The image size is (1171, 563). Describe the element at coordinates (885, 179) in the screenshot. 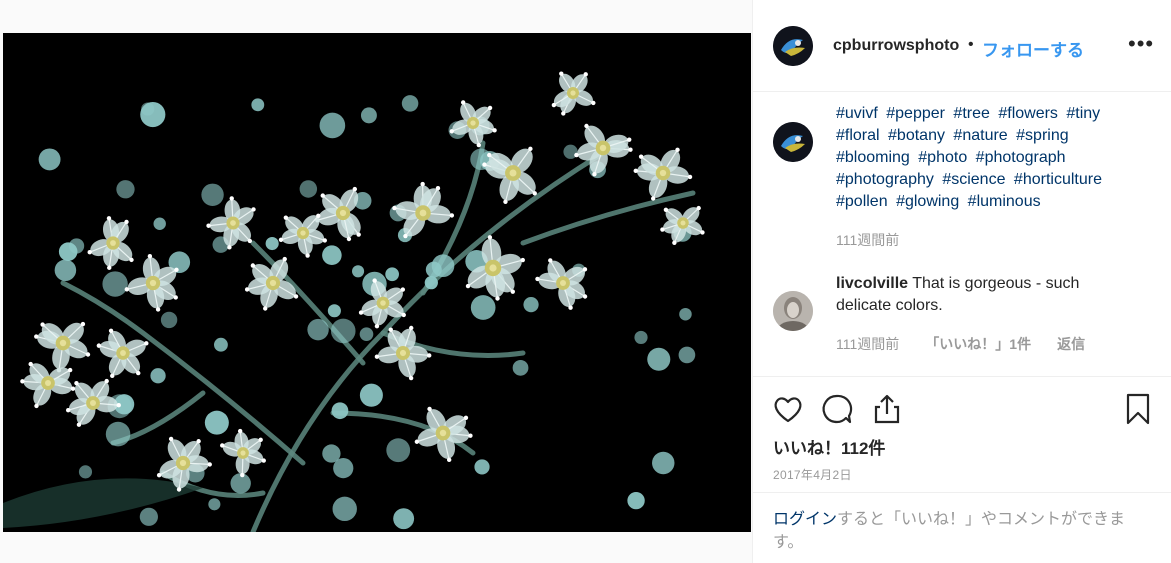

I see `hashtag-link: #photography` at that location.